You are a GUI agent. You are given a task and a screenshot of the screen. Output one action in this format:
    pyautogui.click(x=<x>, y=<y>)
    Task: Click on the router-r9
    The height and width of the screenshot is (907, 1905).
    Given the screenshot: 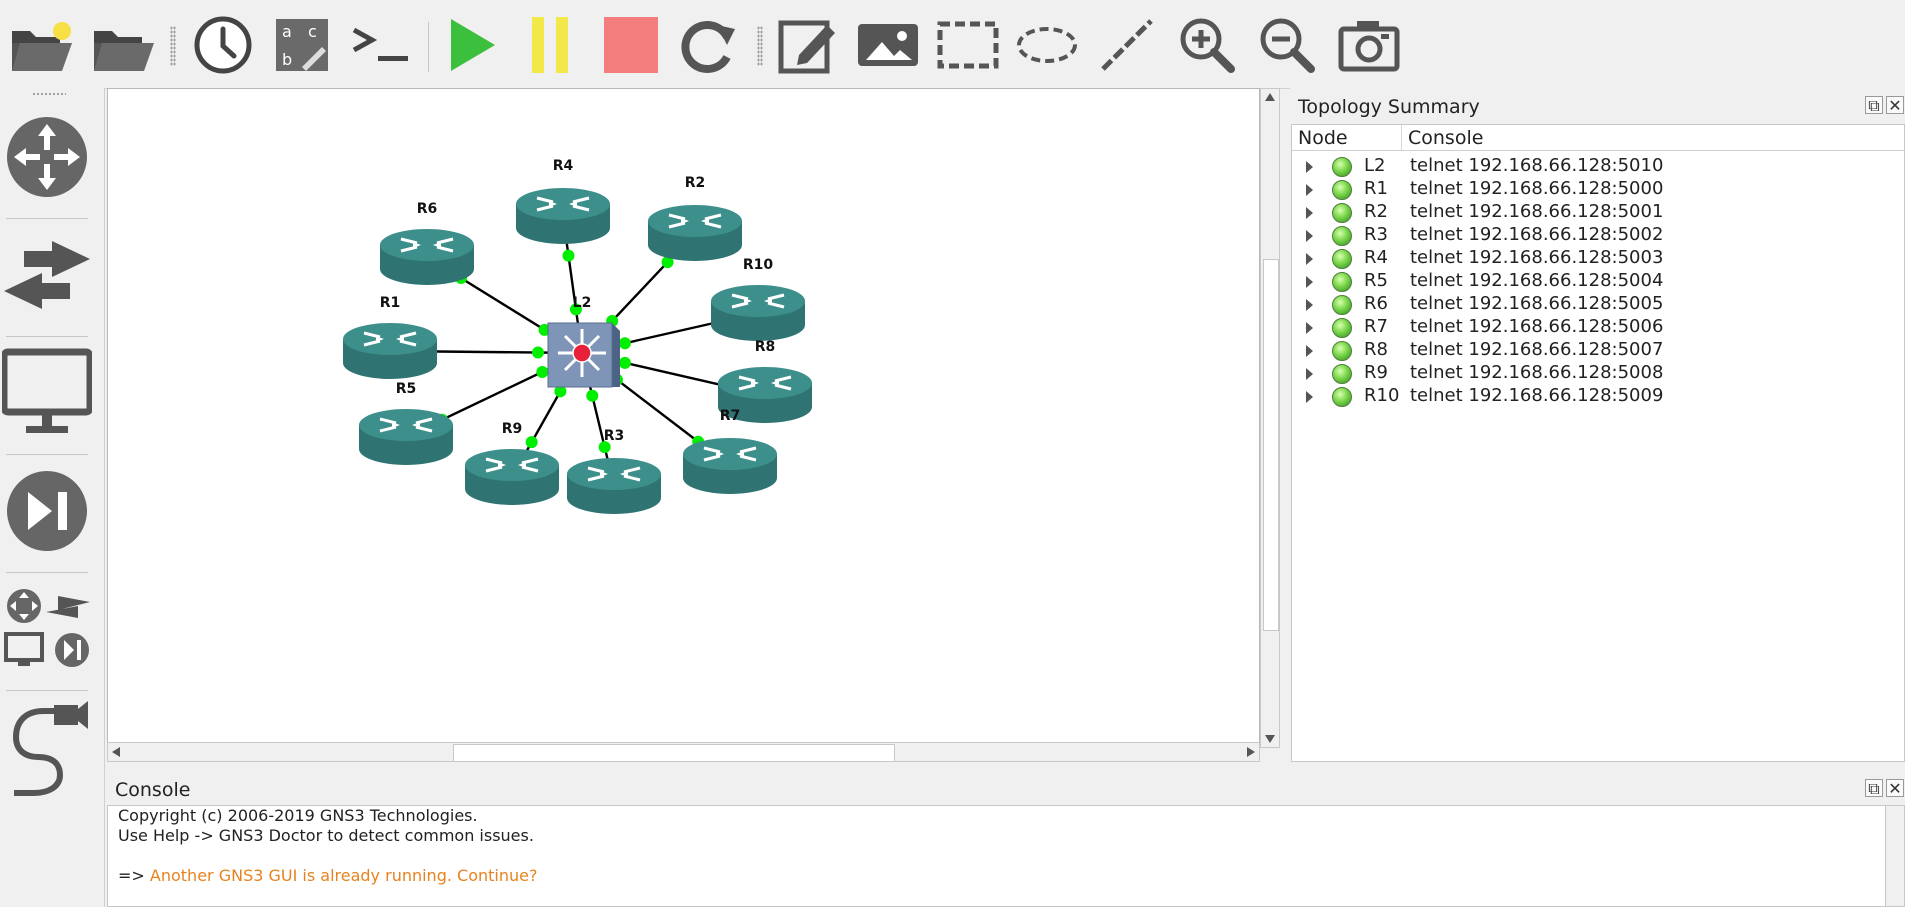 What is the action you would take?
    pyautogui.click(x=512, y=477)
    